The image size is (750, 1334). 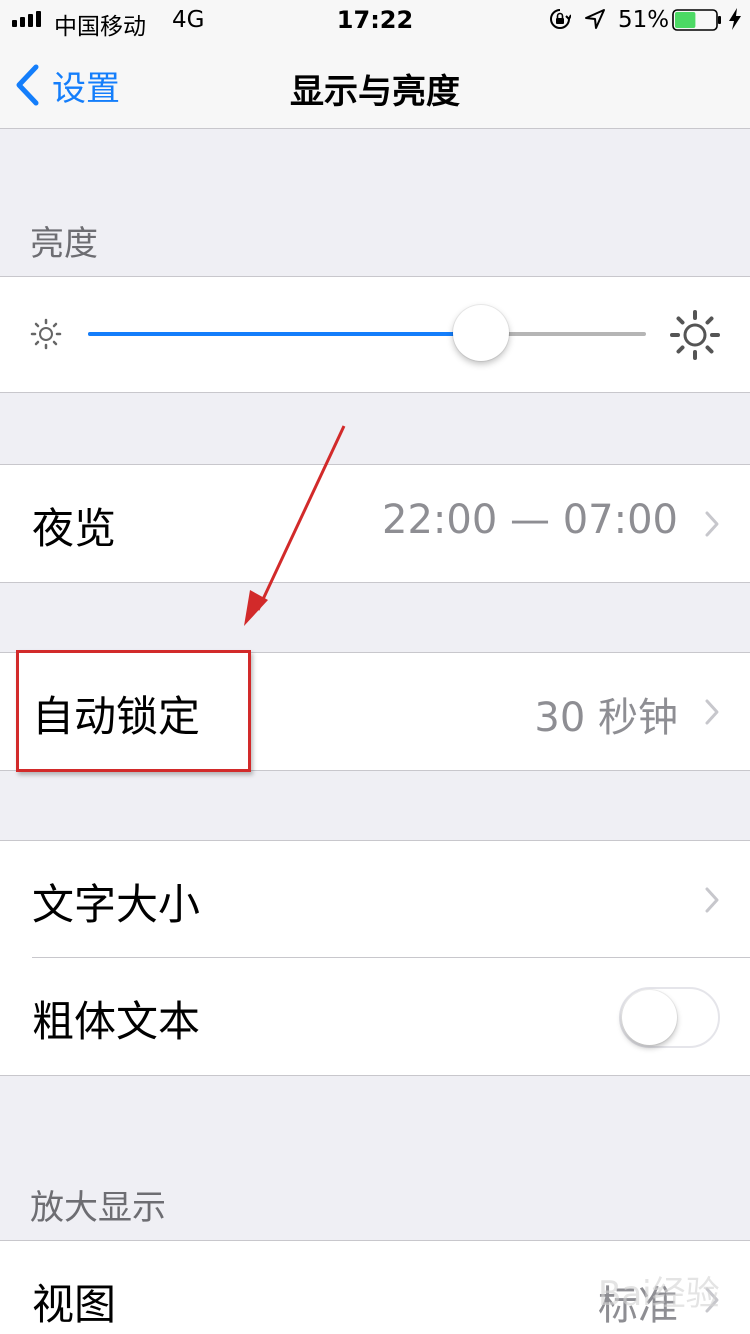 I want to click on night-shift-row: 夜览 22:00 — 07:00, so click(x=375, y=523).